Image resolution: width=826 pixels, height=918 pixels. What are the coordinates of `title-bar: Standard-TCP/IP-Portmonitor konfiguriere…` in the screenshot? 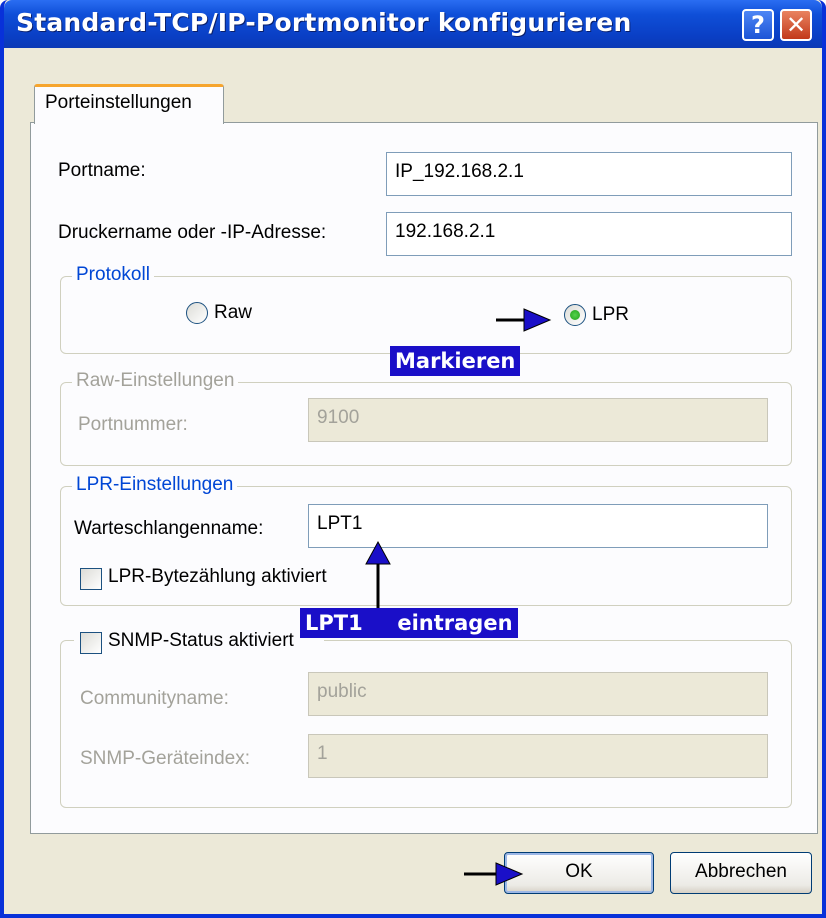 It's located at (413, 24).